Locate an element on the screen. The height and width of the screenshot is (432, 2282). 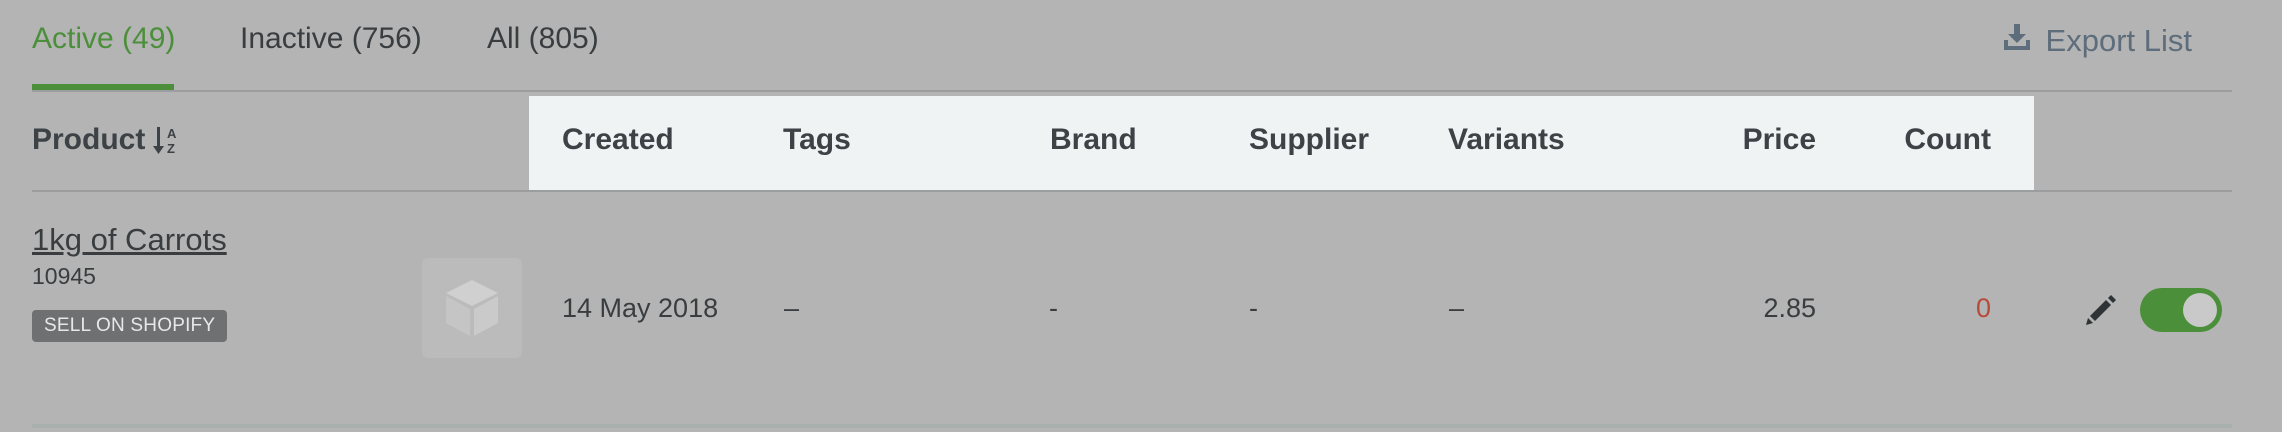
product-sku: 10945 is located at coordinates (64, 276).